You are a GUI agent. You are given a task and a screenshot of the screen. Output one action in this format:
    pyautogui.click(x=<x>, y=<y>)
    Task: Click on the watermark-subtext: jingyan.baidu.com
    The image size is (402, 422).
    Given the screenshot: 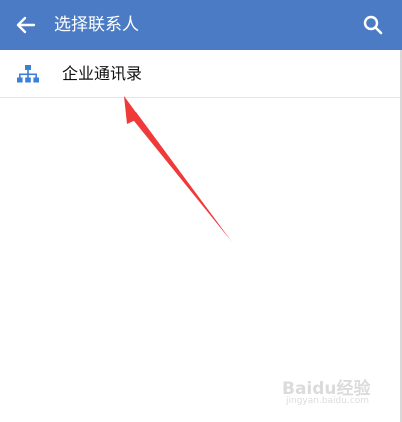 What is the action you would take?
    pyautogui.click(x=328, y=401)
    